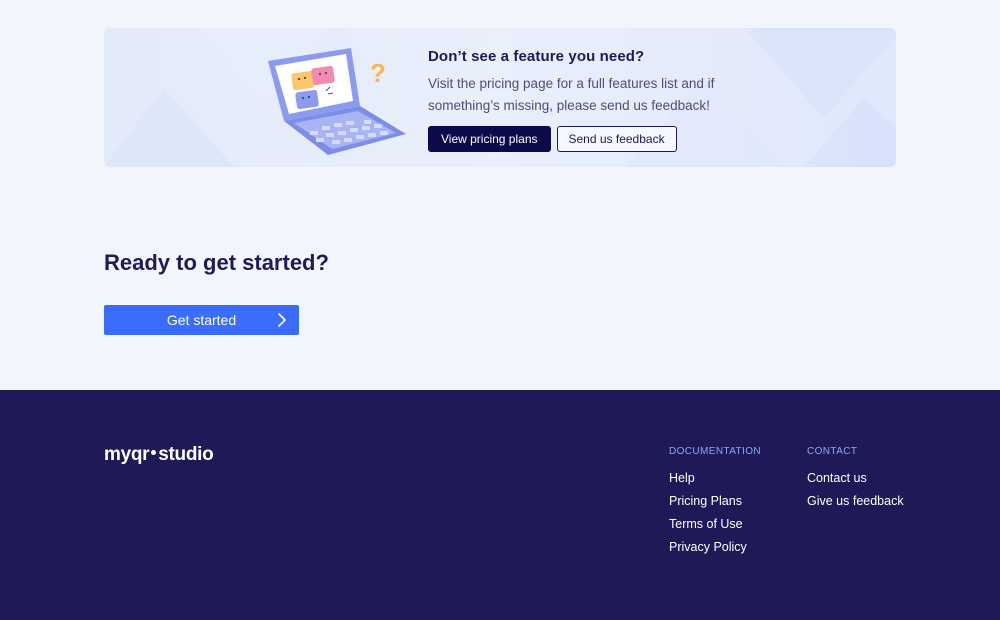 Image resolution: width=1000 pixels, height=620 pixels. I want to click on view-pricing-plans-button: View pricing plans, so click(489, 139).